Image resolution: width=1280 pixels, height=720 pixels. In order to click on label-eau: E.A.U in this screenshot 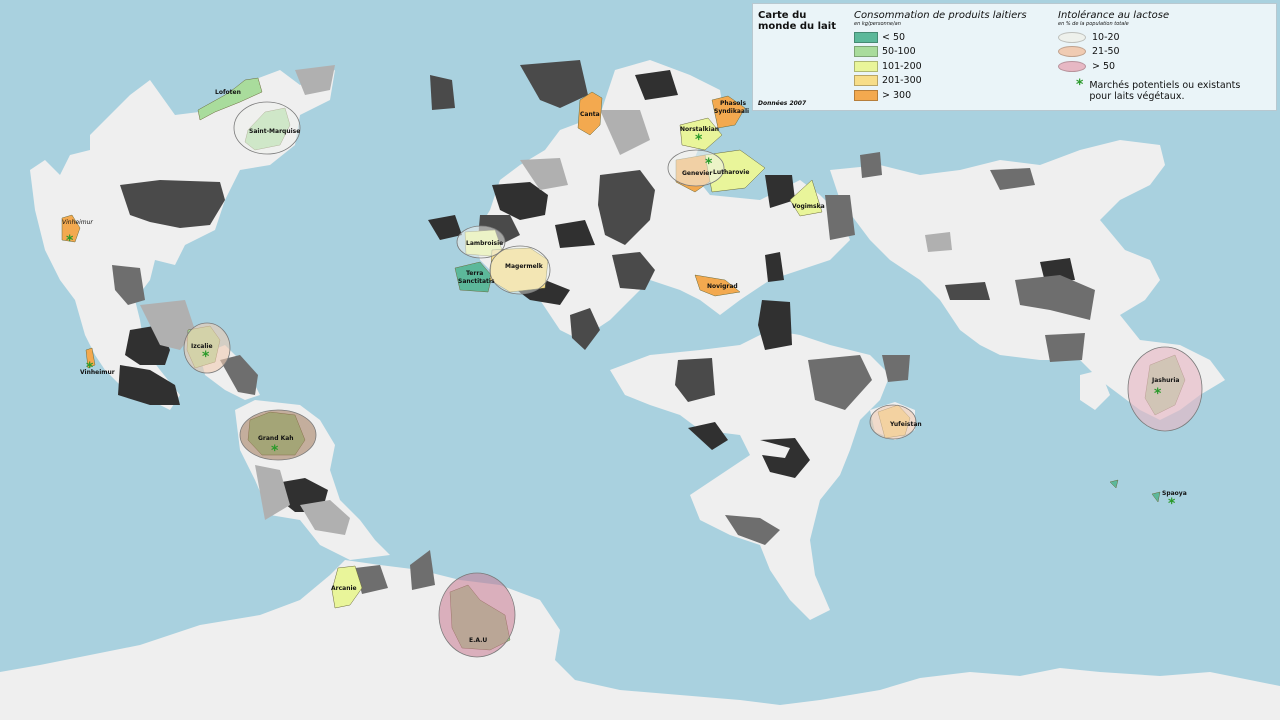, I will do `click(478, 640)`.